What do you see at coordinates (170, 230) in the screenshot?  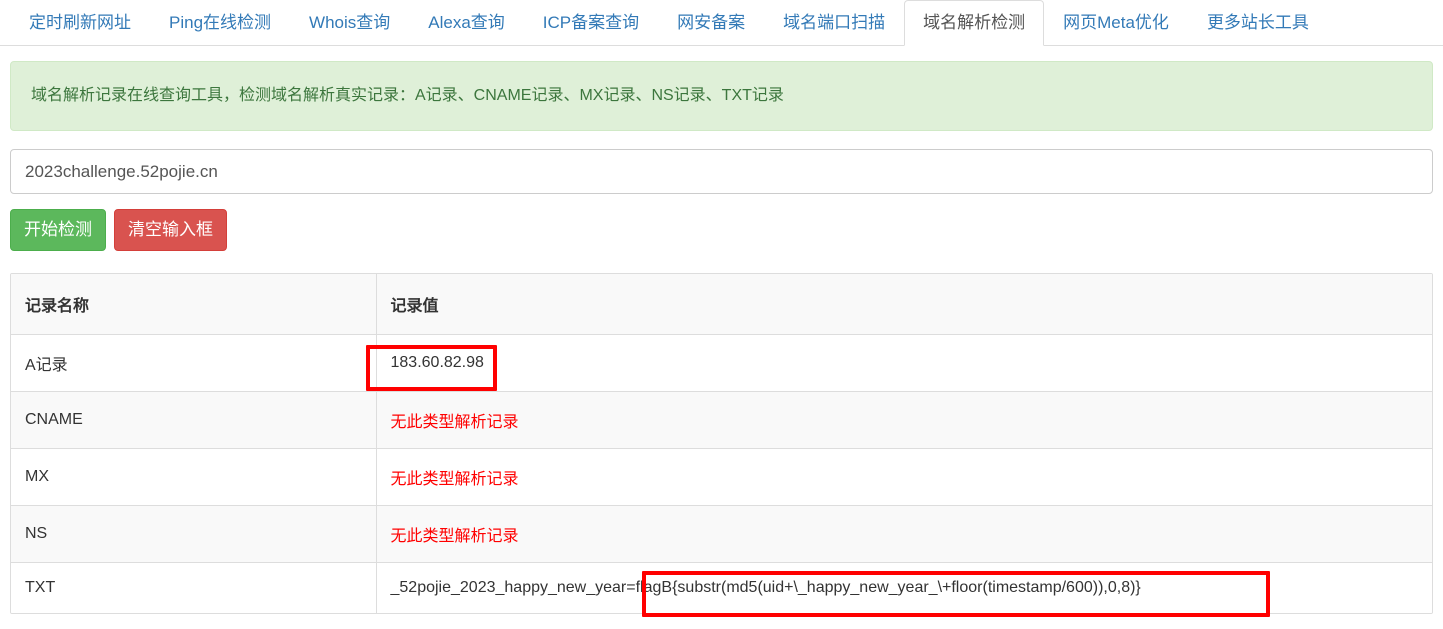 I see `clear-input-button: 清空输入框` at bounding box center [170, 230].